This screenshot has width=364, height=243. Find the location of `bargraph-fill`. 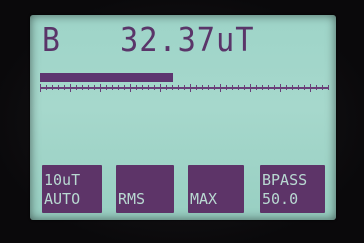

bargraph-fill is located at coordinates (106, 77).